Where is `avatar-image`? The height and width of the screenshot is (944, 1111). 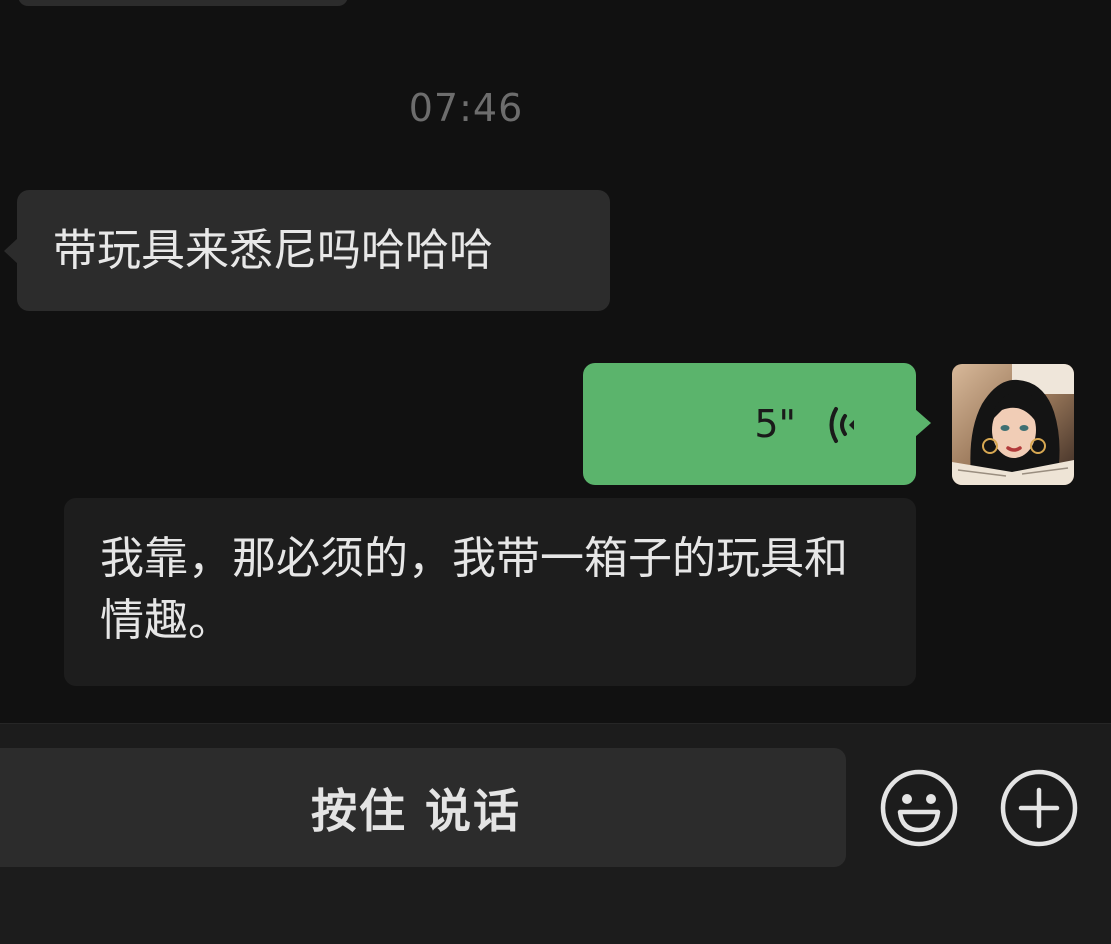 avatar-image is located at coordinates (1013, 424).